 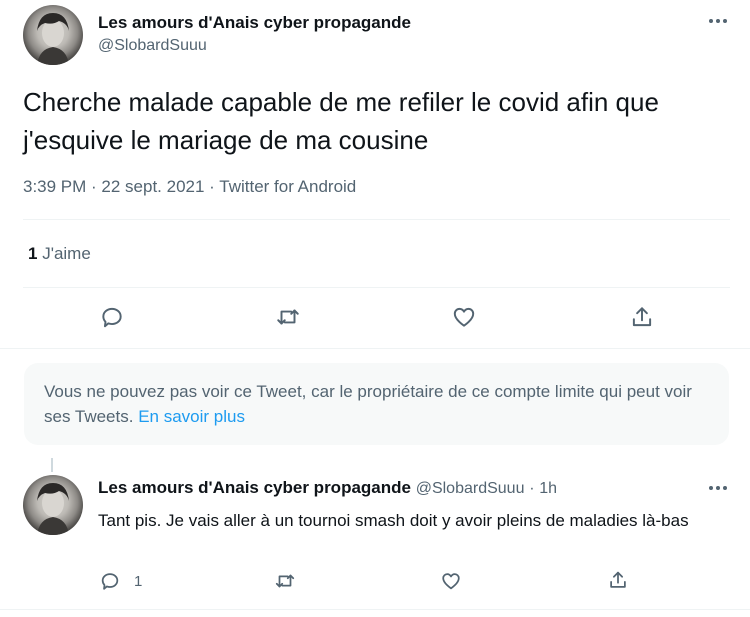 I want to click on likes-label: J'aime, so click(x=66, y=253).